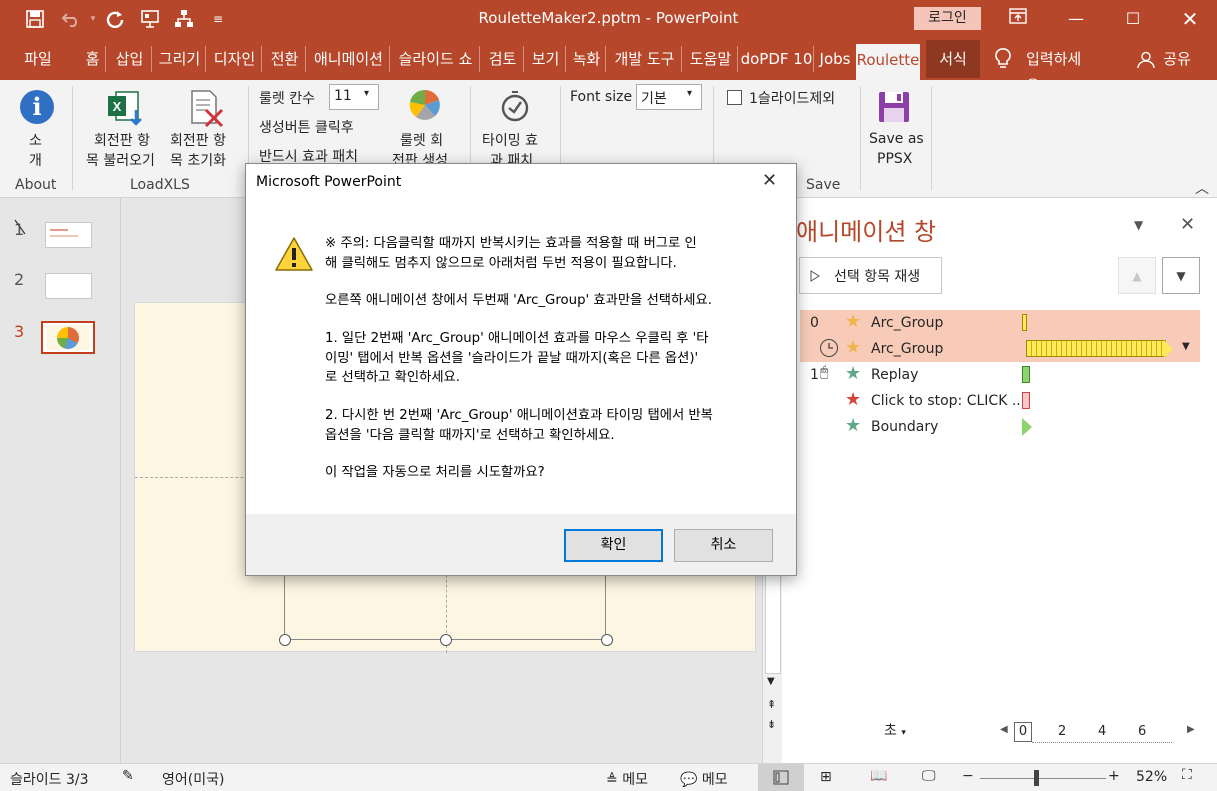 This screenshot has height=791, width=1217. I want to click on spell-check-icon: ✎, so click(128, 776).